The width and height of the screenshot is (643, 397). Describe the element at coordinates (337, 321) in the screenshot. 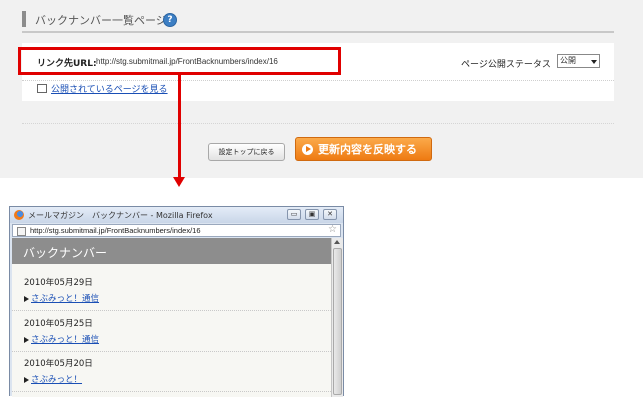

I see `scrollbar-thumb` at that location.